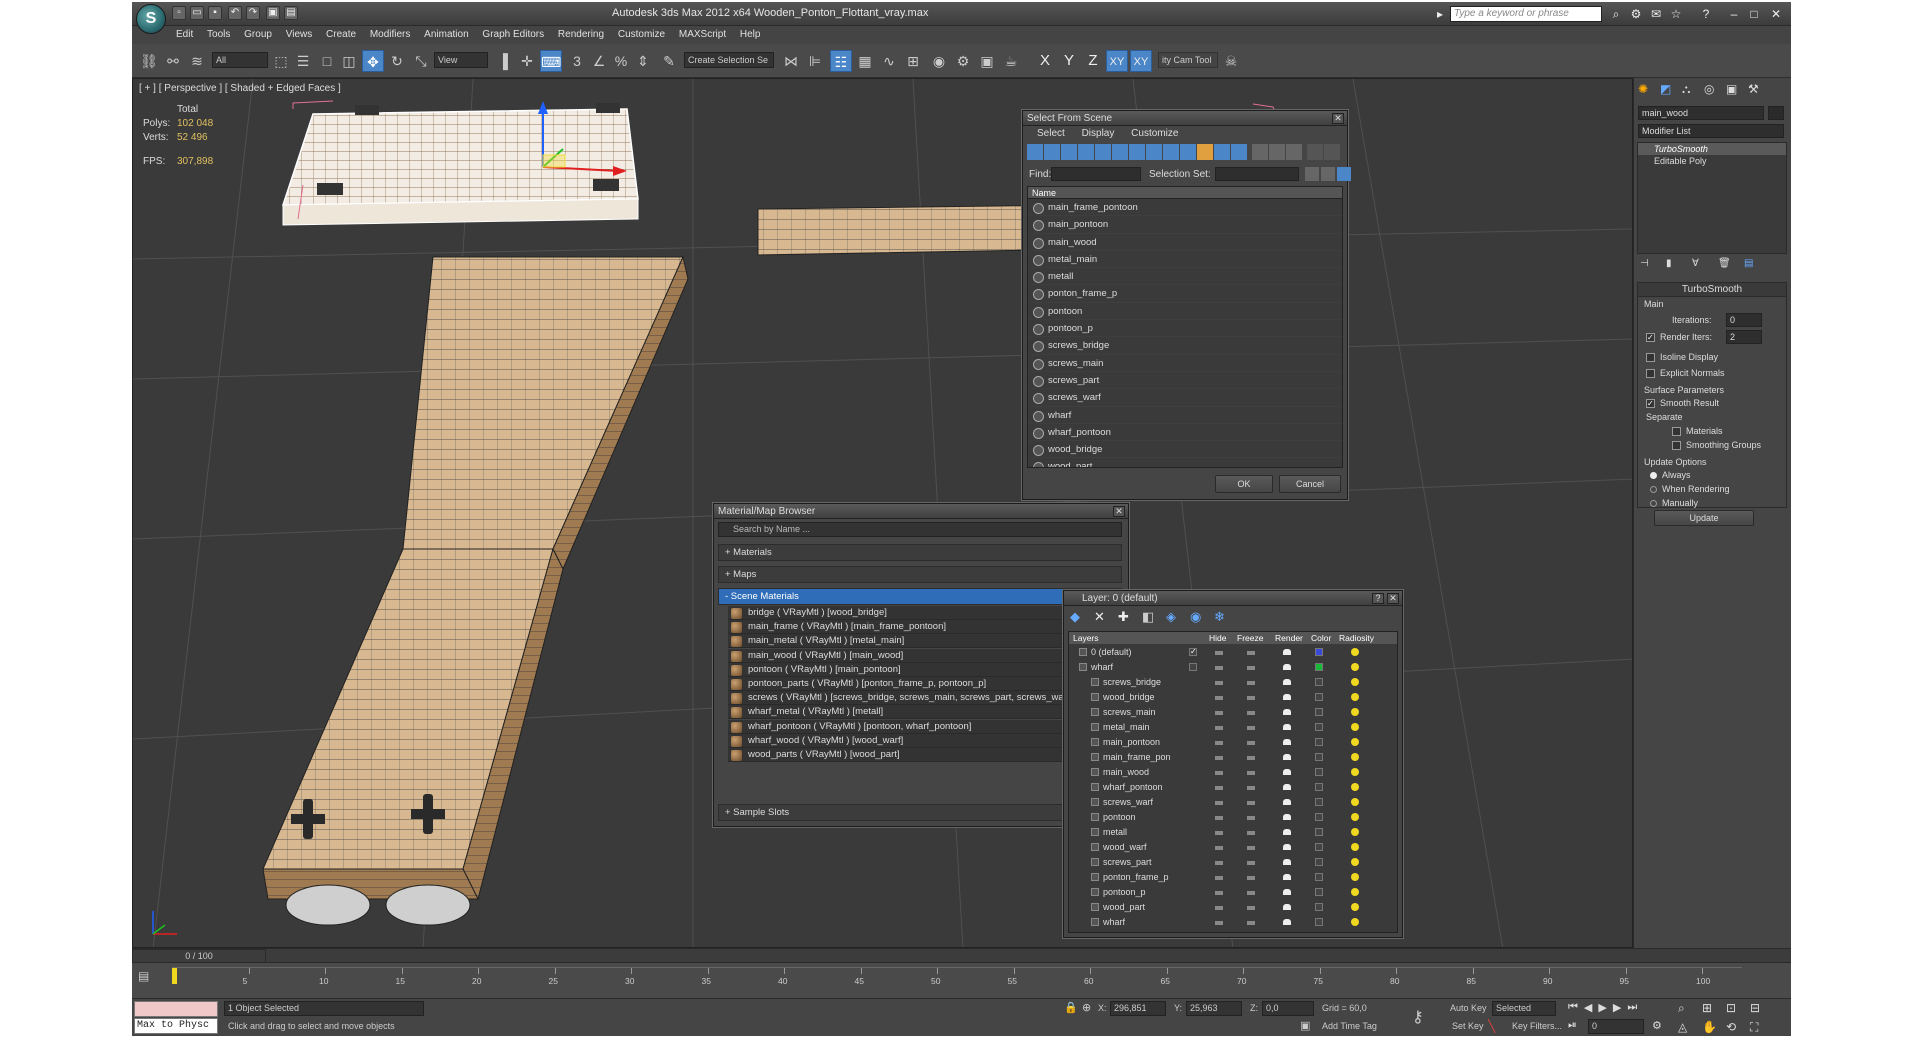 The width and height of the screenshot is (1920, 1038). Describe the element at coordinates (1704, 518) in the screenshot. I see `update-button: Update` at that location.